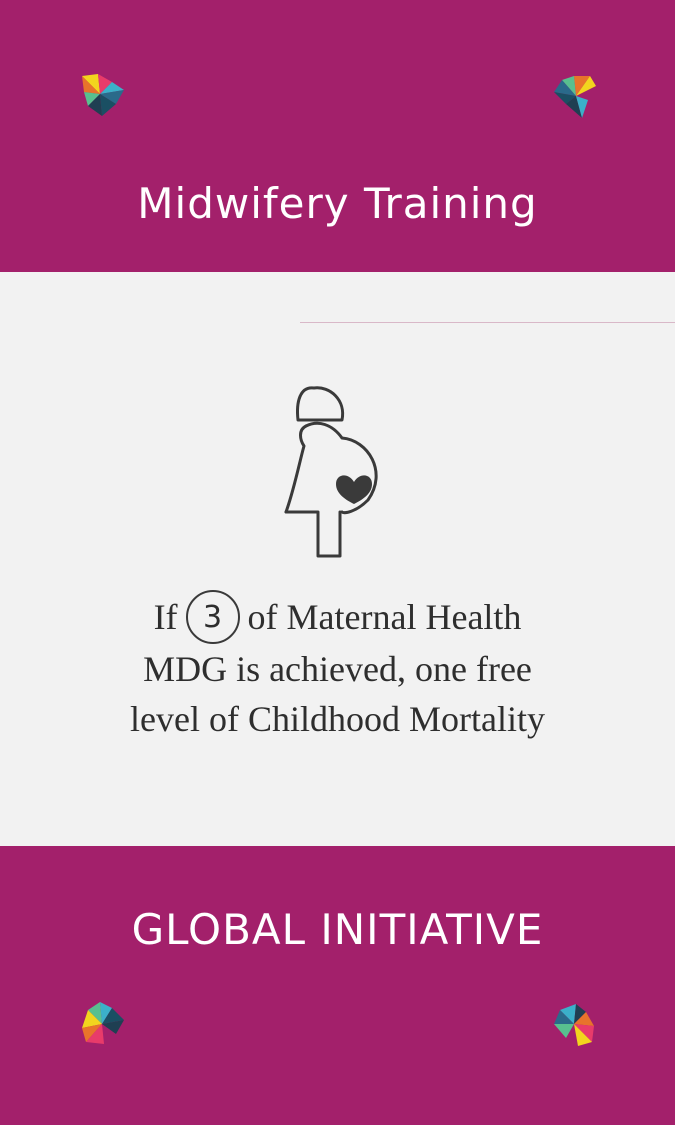 This screenshot has height=1125, width=675. Describe the element at coordinates (337, 718) in the screenshot. I see `description-line-3: level of Childhood Mortality` at that location.